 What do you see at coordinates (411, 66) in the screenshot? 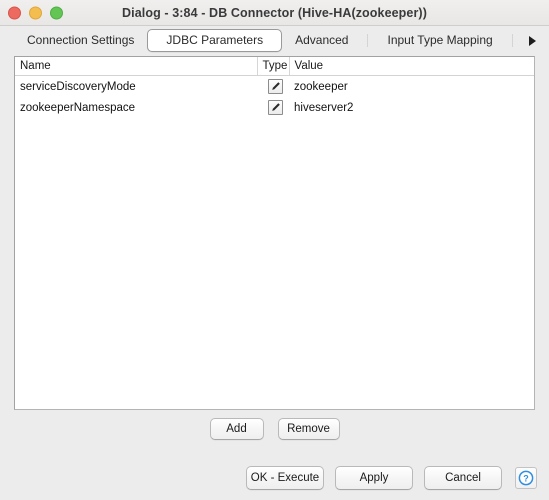
I see `column-header-value: Value` at bounding box center [411, 66].